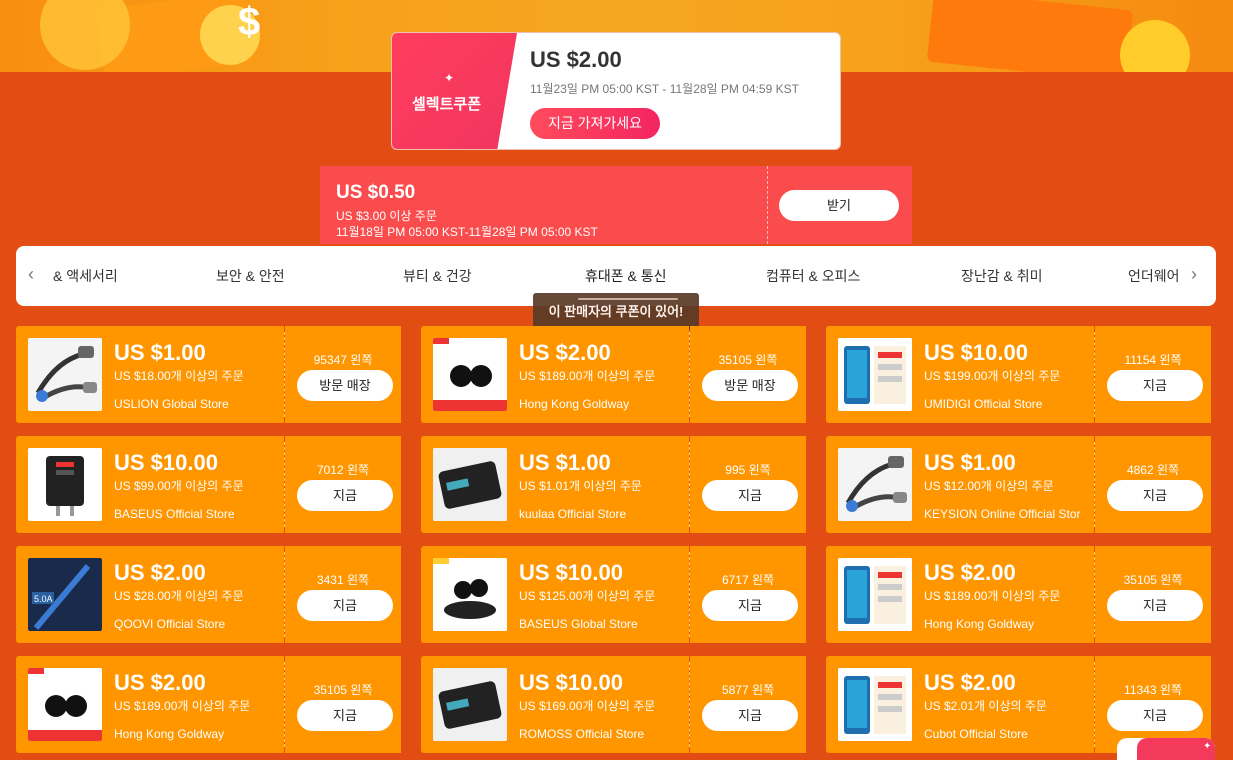 The image size is (1233, 760). What do you see at coordinates (1002, 276) in the screenshot?
I see `tab-toys: 장난감 & 취미` at bounding box center [1002, 276].